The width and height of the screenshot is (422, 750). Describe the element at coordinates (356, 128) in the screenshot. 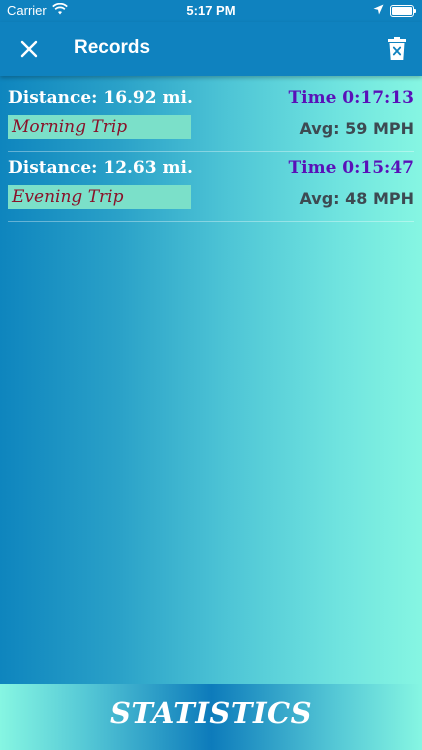

I see `record-average-speed: Avg: 59 MPH` at that location.